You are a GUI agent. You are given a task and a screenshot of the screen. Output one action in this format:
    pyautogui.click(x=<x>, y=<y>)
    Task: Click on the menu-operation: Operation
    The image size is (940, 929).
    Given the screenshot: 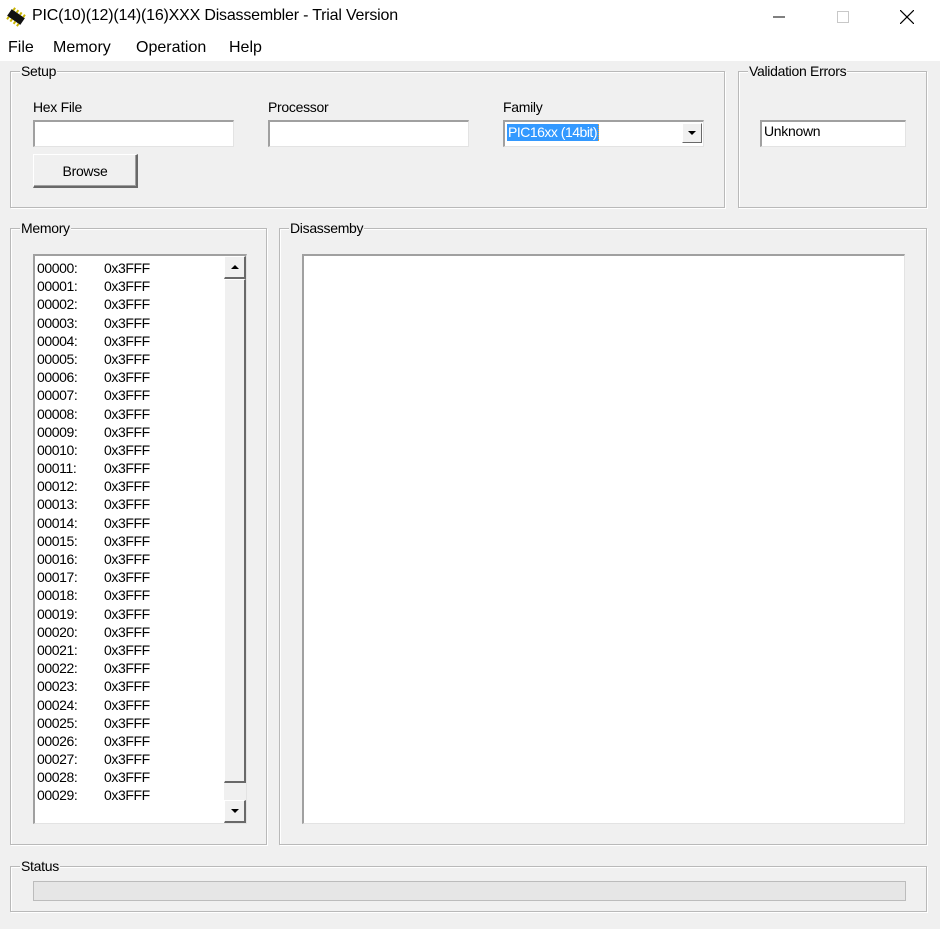 What is the action you would take?
    pyautogui.click(x=171, y=48)
    